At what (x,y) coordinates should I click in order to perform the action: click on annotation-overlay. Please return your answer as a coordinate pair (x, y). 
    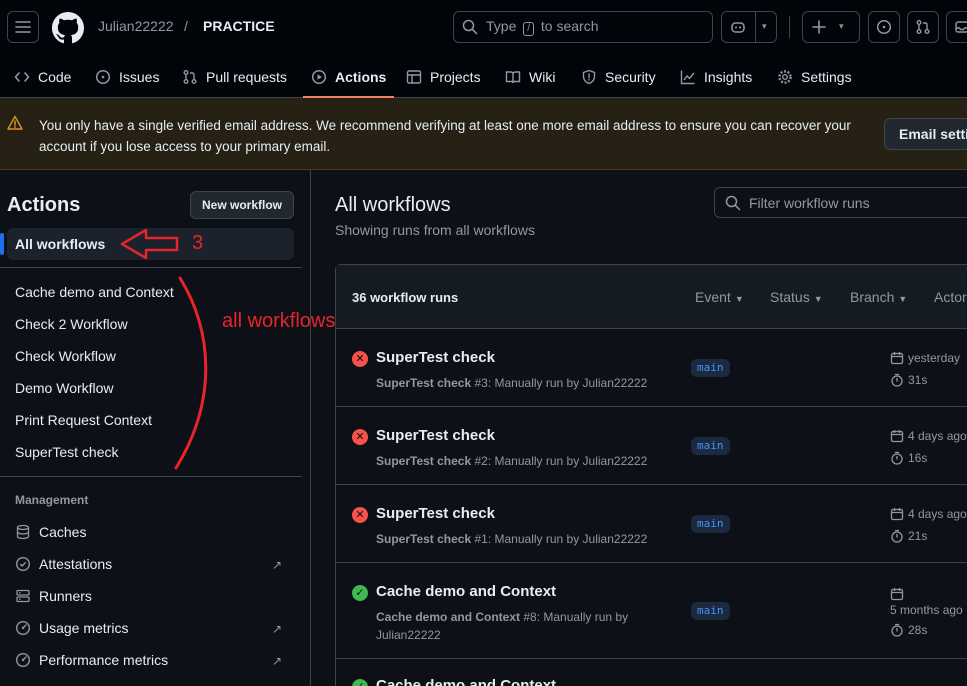
    Looking at the image, I should click on (164, 349).